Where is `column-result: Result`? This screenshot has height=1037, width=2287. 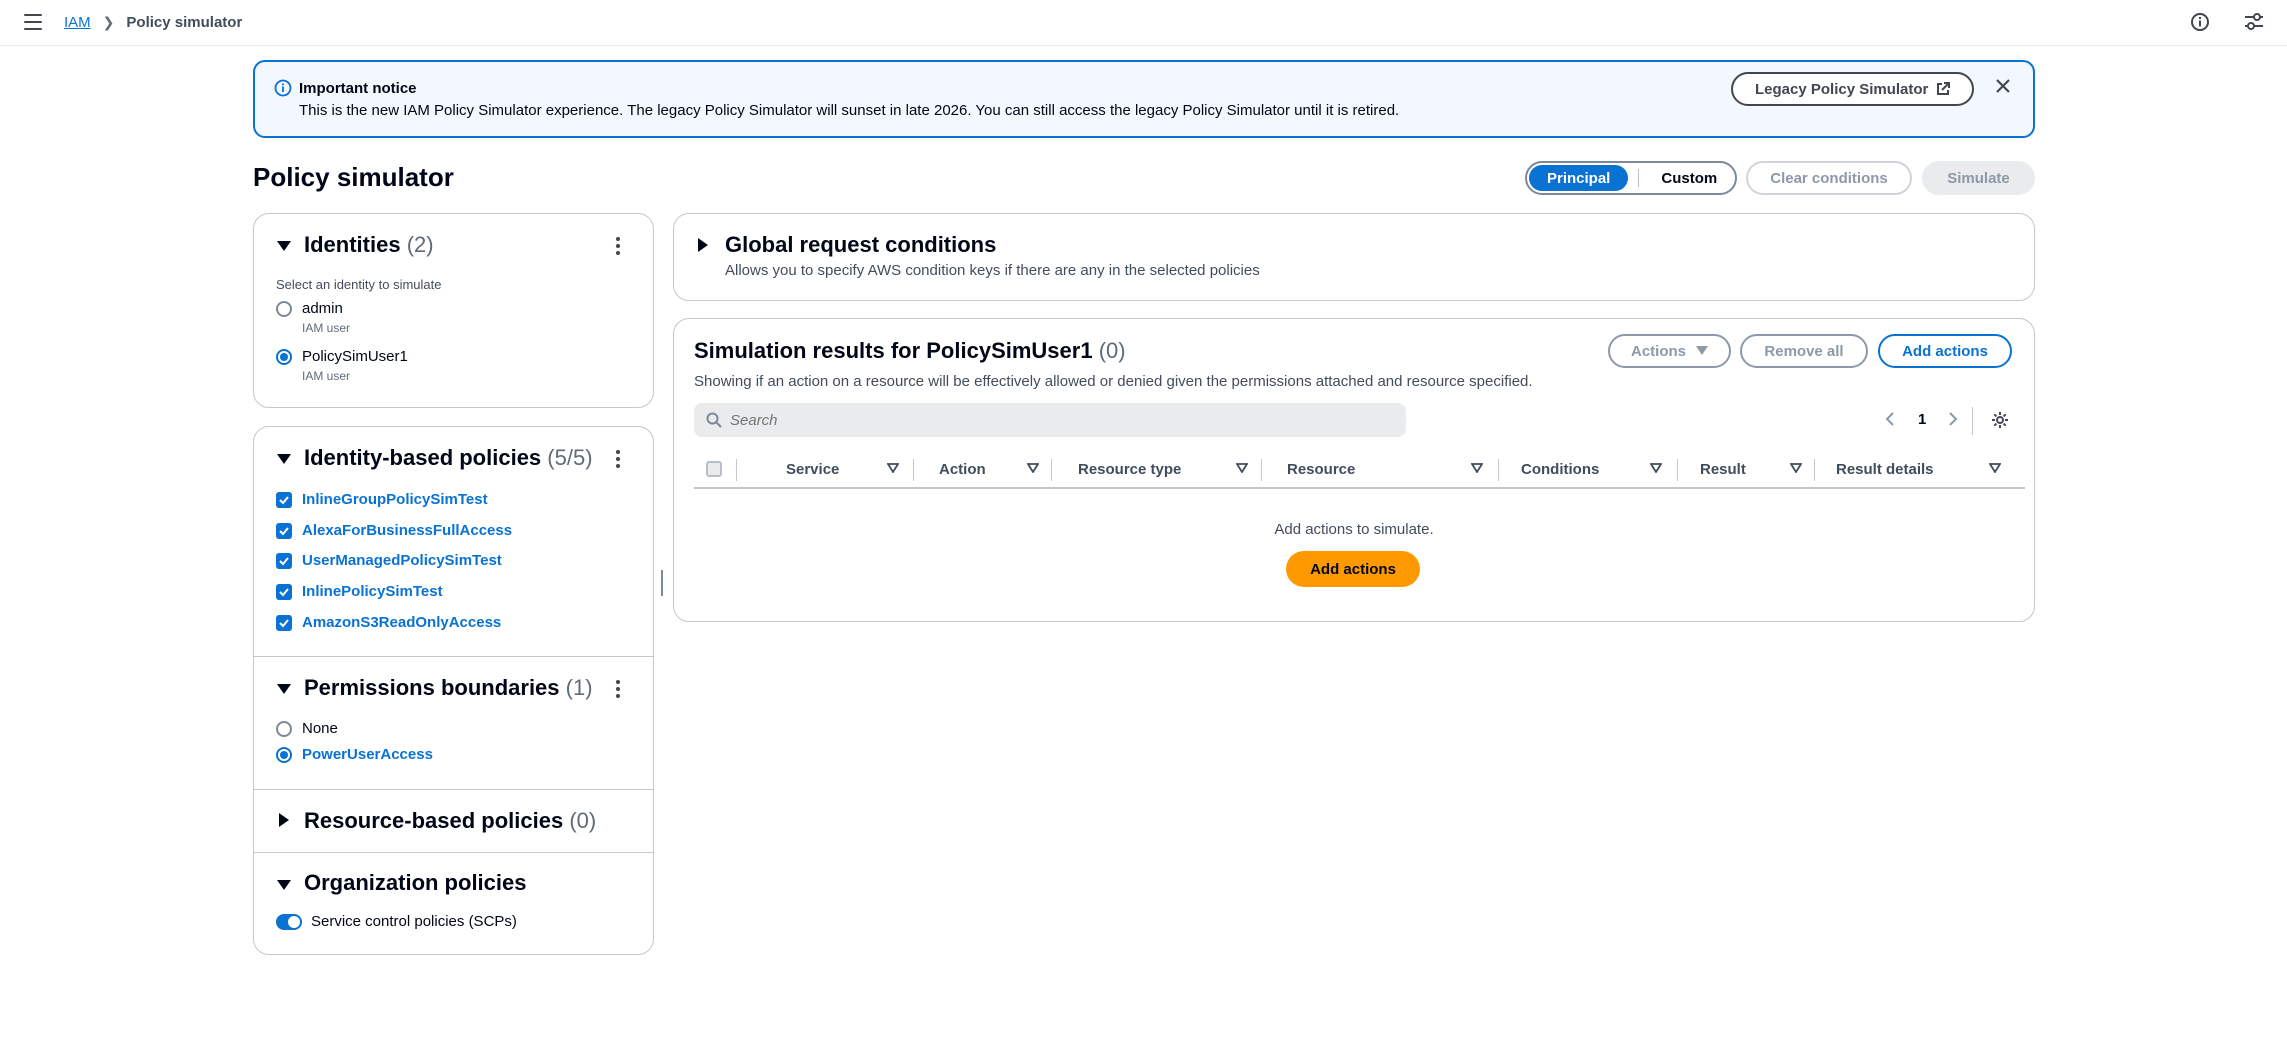
column-result: Result is located at coordinates (1723, 469).